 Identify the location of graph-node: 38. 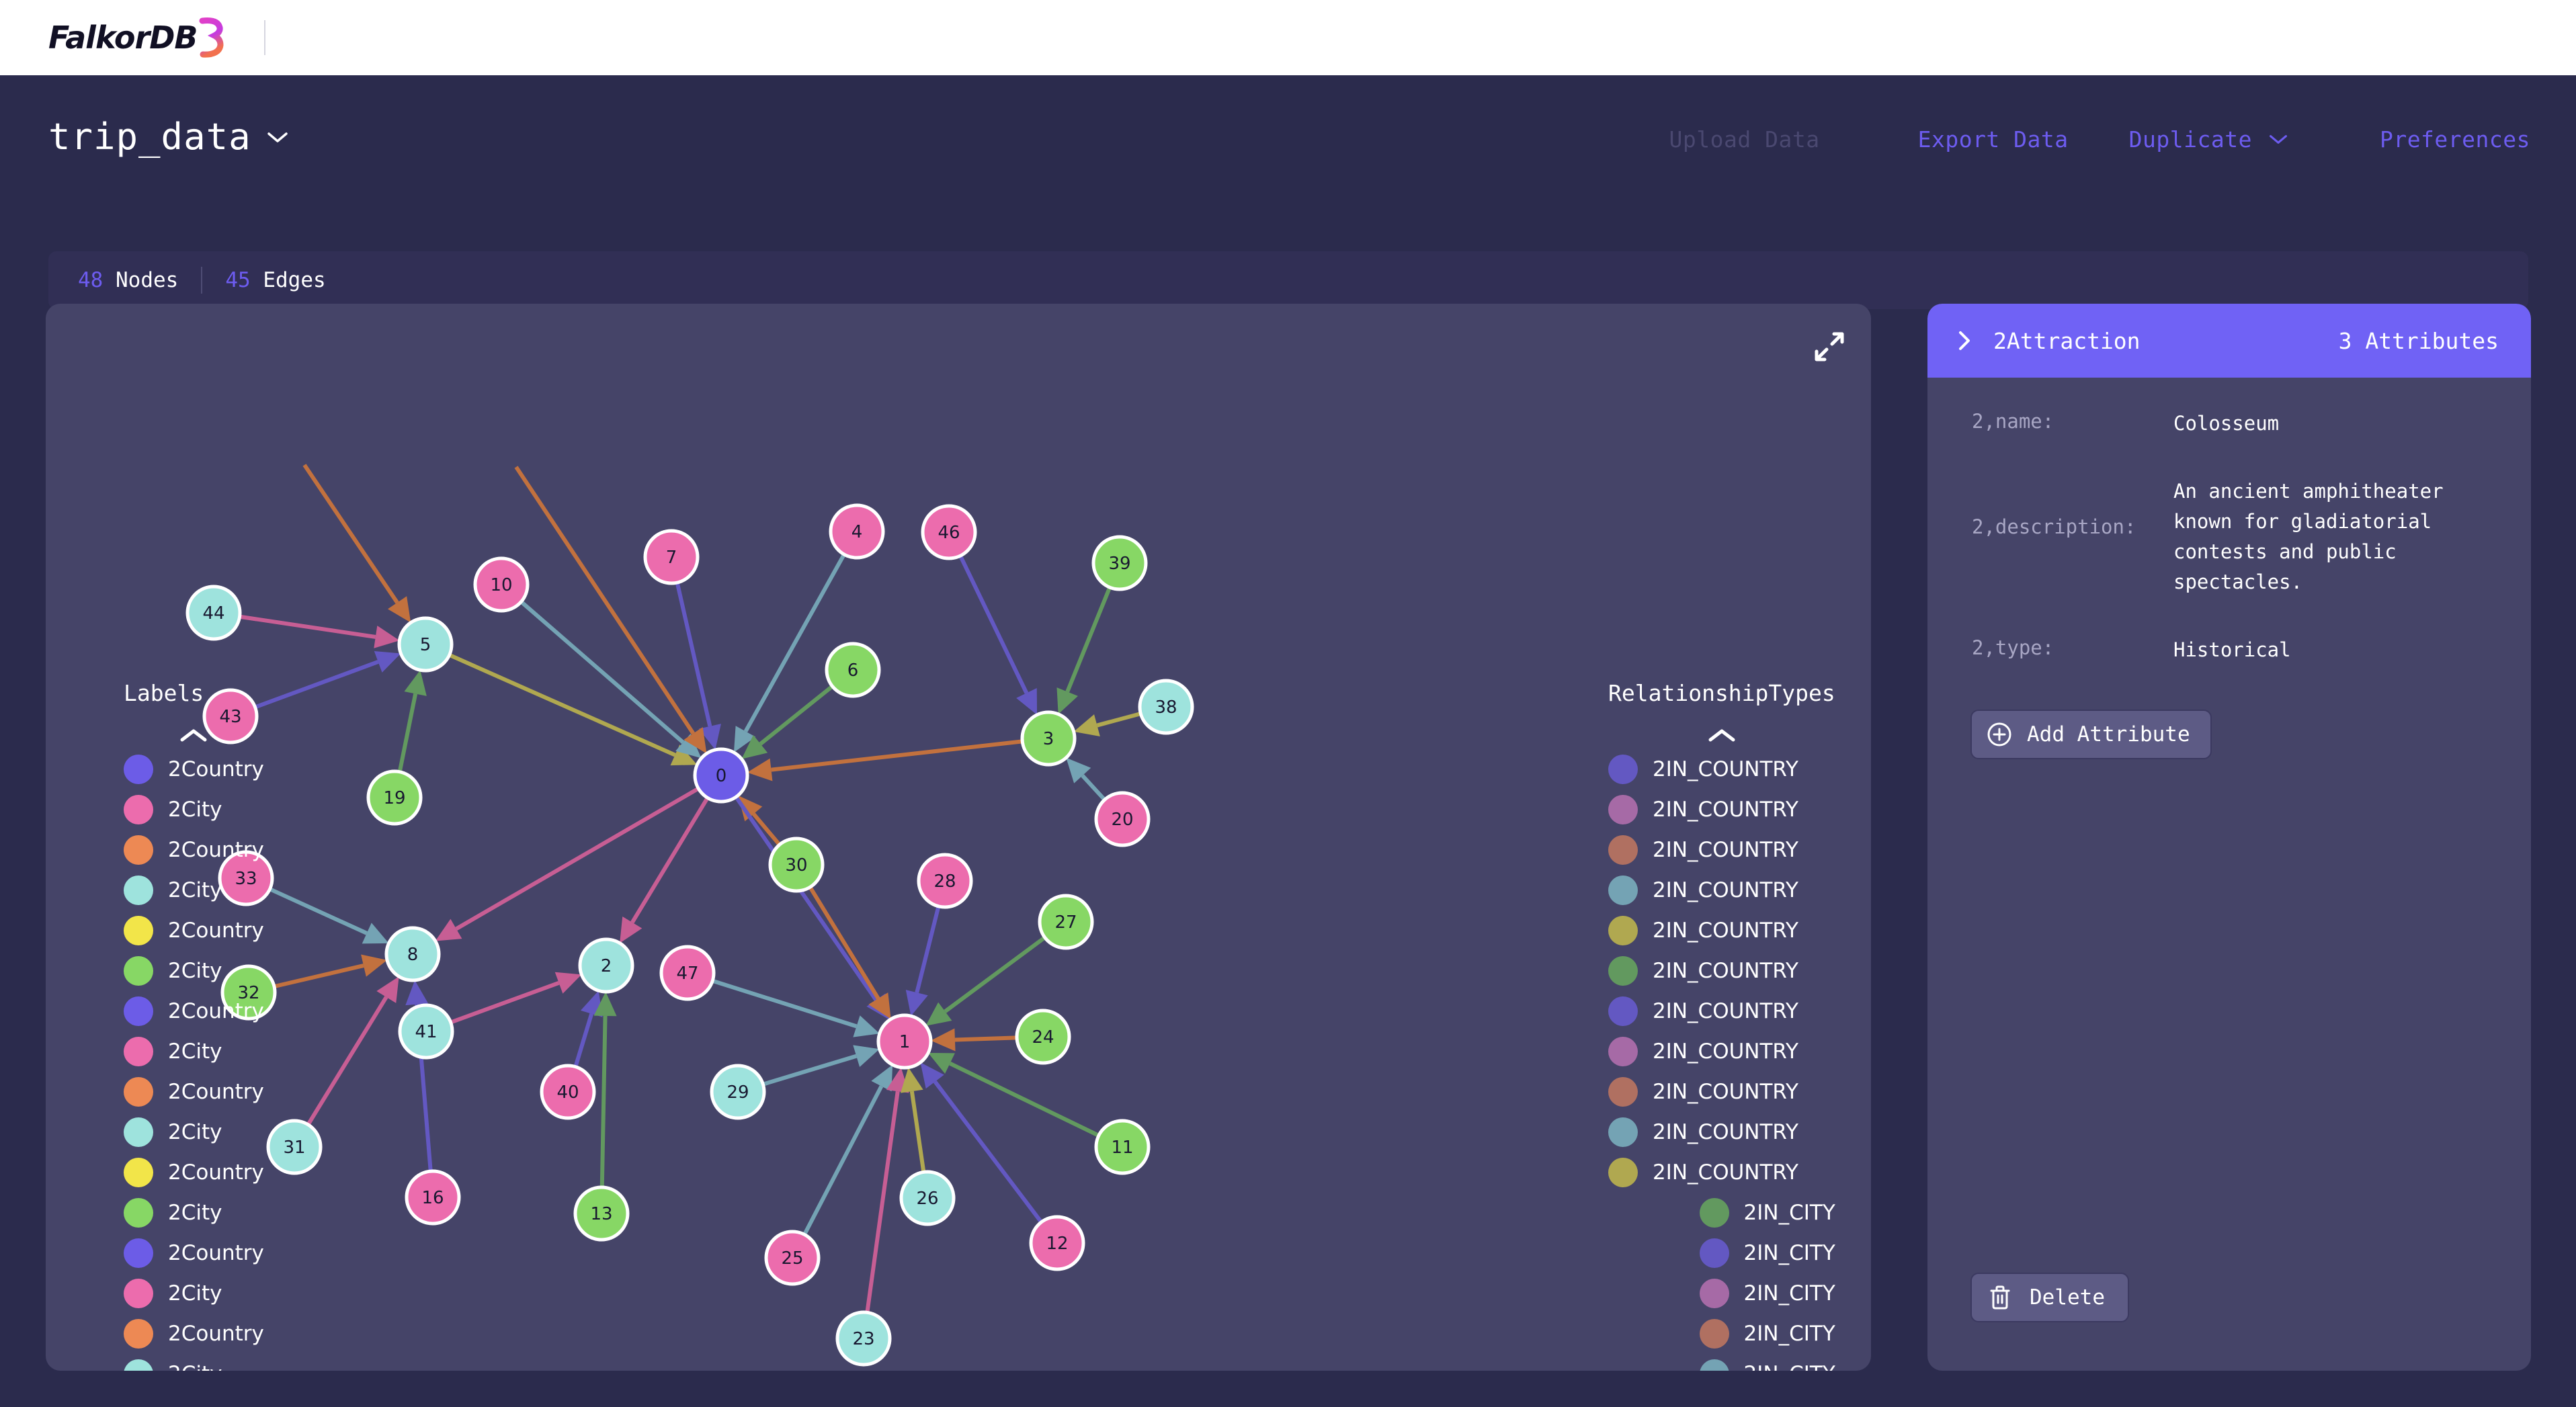
(1166, 707).